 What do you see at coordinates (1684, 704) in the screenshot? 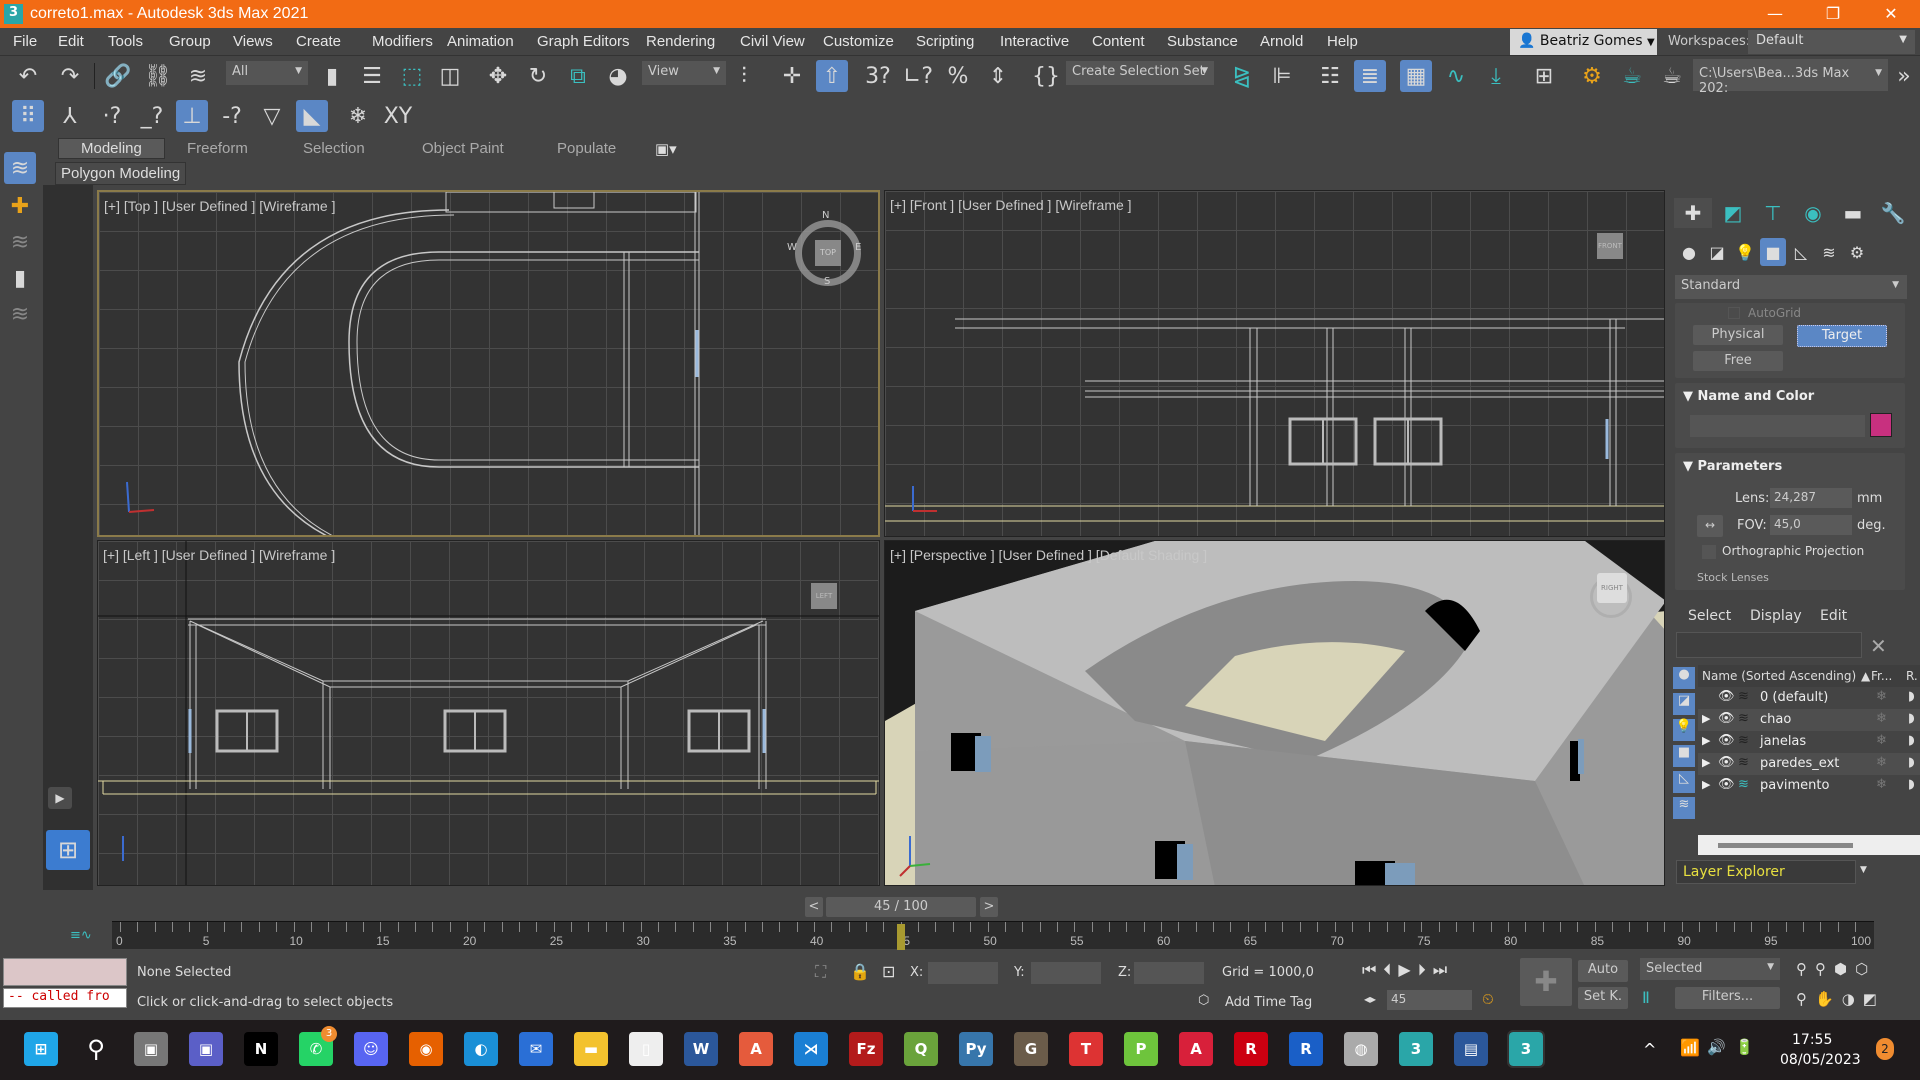
I see `filter-shapes-icon: ◪` at bounding box center [1684, 704].